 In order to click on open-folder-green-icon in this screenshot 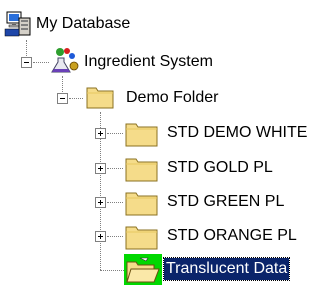, I will do `click(143, 269)`.